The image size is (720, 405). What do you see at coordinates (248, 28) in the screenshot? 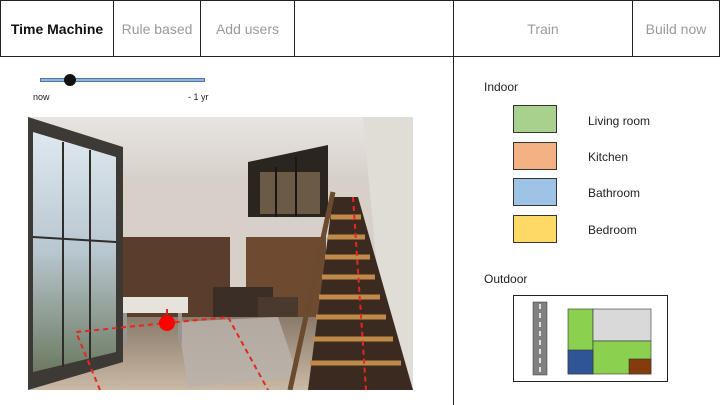
I see `tab-add-users: Add users` at bounding box center [248, 28].